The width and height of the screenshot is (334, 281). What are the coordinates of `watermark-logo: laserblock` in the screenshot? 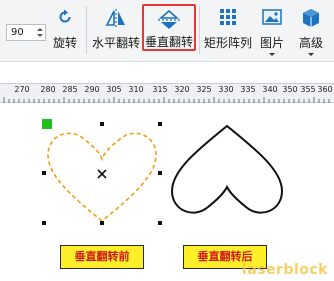 It's located at (284, 270).